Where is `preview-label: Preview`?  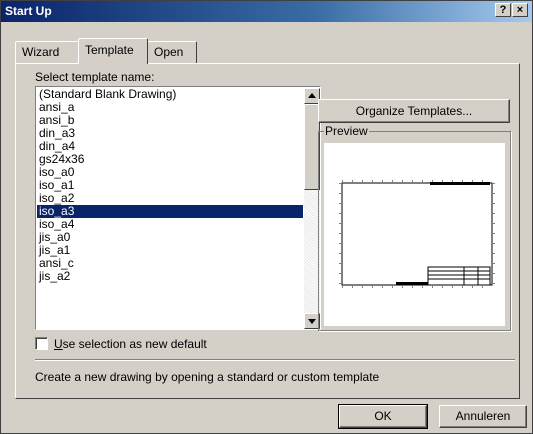 preview-label: Preview is located at coordinates (346, 131).